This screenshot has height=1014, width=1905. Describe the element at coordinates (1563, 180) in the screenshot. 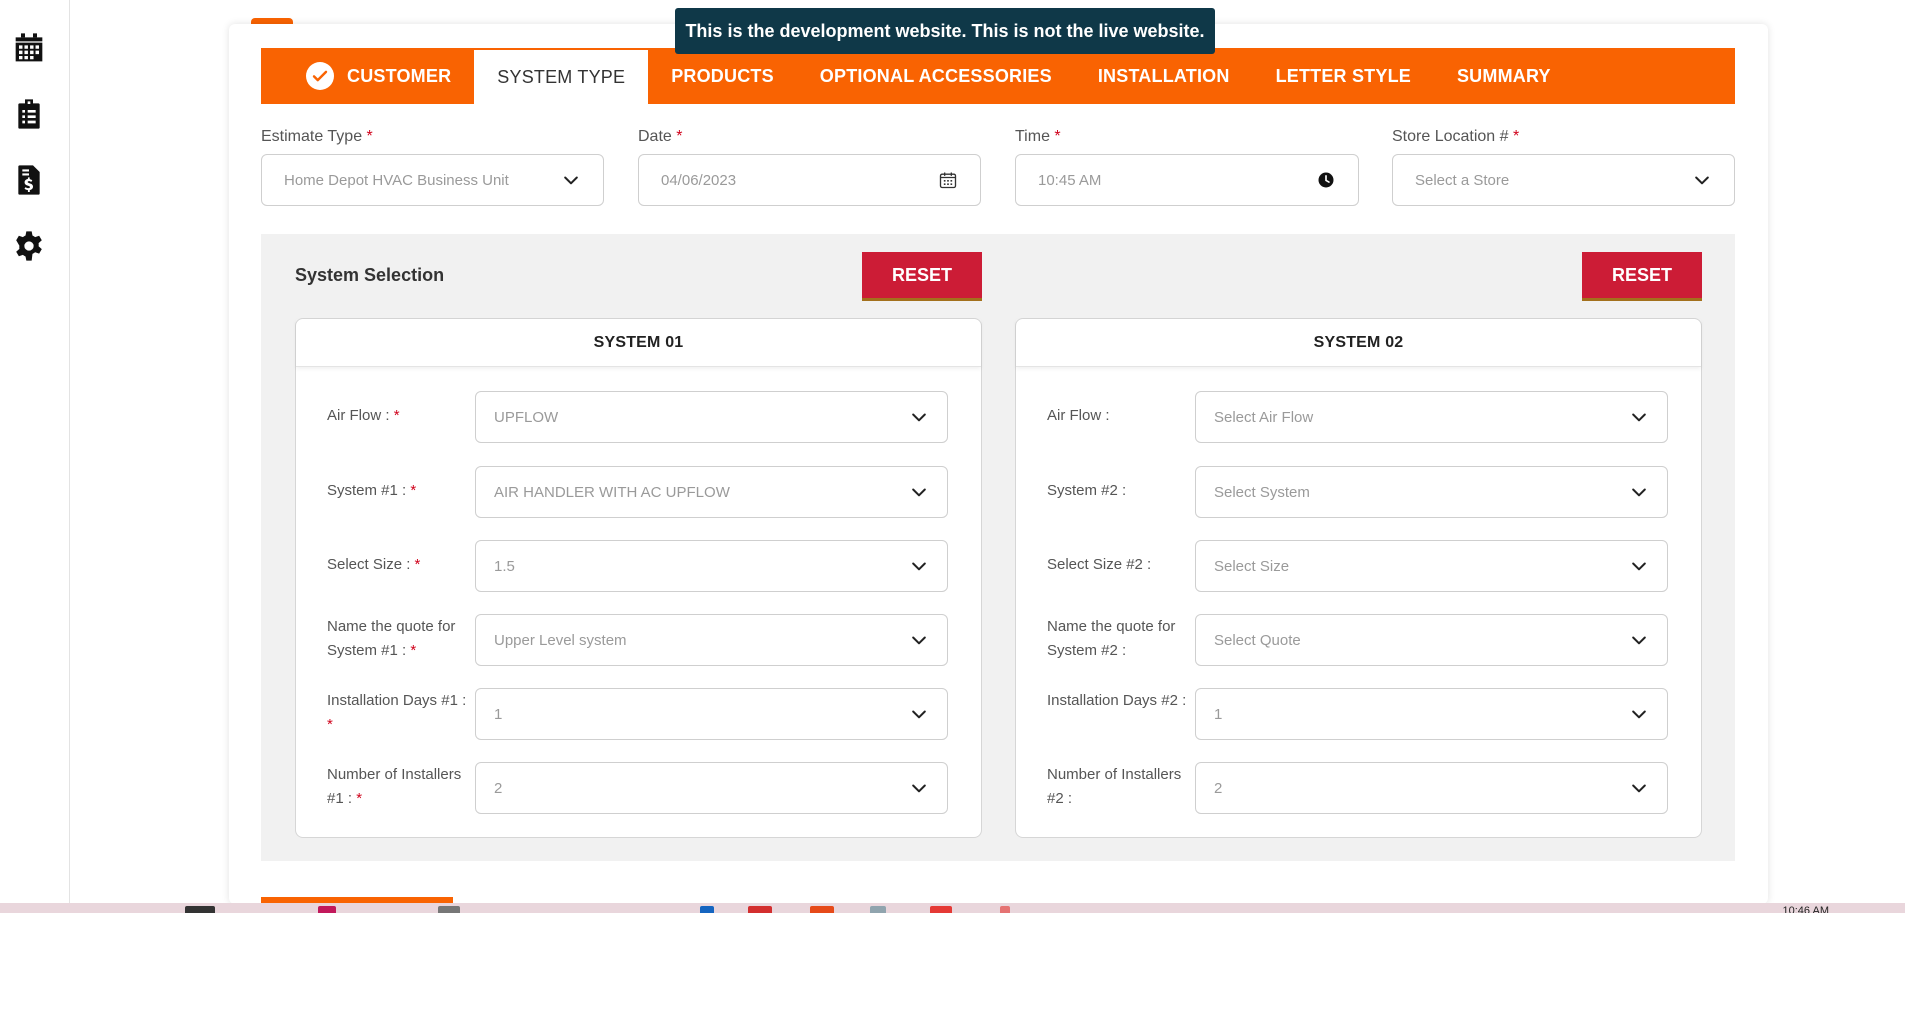

I see `store-location-select: Select a Store` at that location.